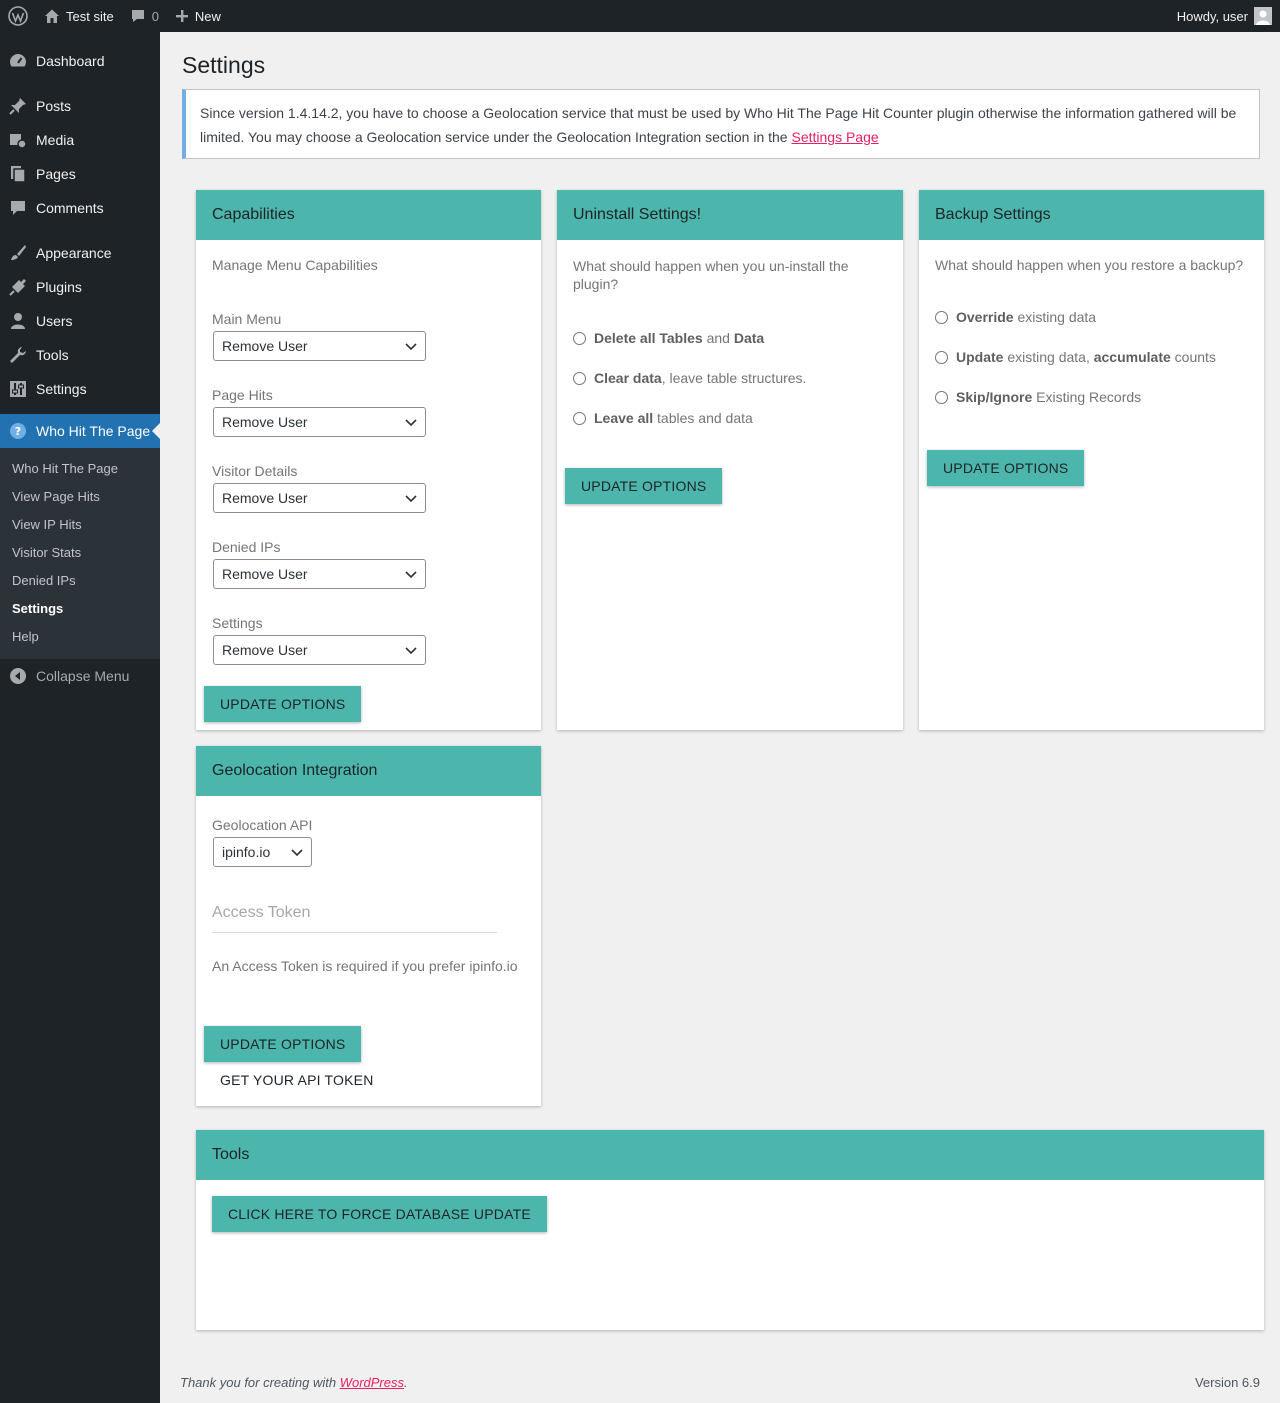 The width and height of the screenshot is (1280, 1403). What do you see at coordinates (18, 355) in the screenshot?
I see `wrench-icon` at bounding box center [18, 355].